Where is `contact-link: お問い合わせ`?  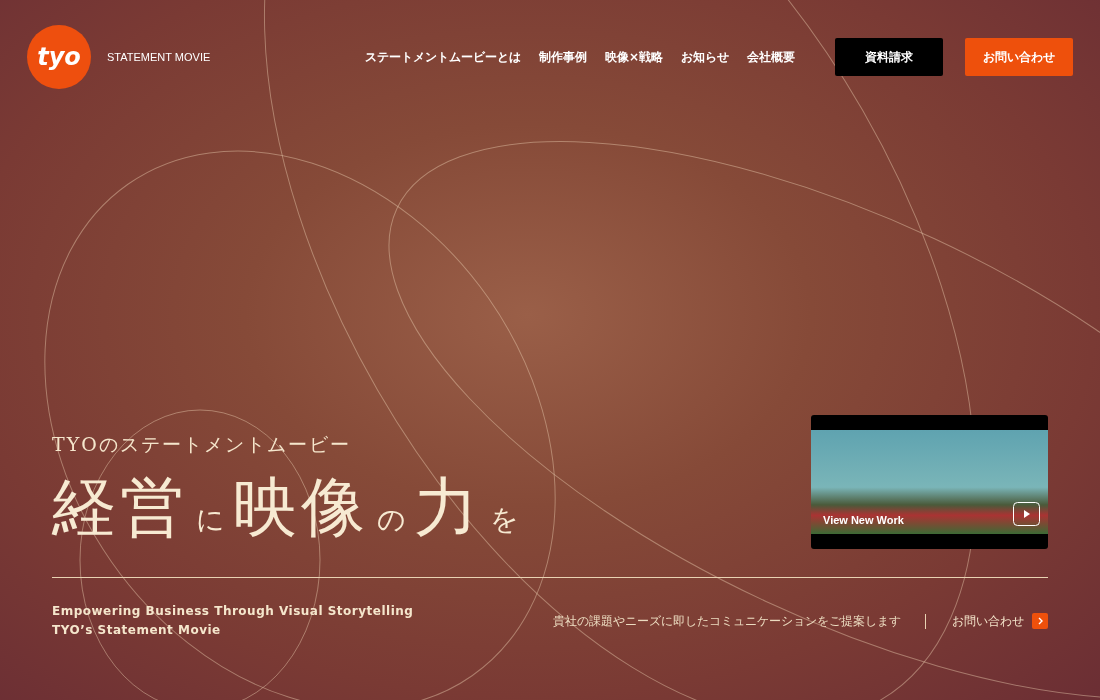 contact-link: お問い合わせ is located at coordinates (988, 621).